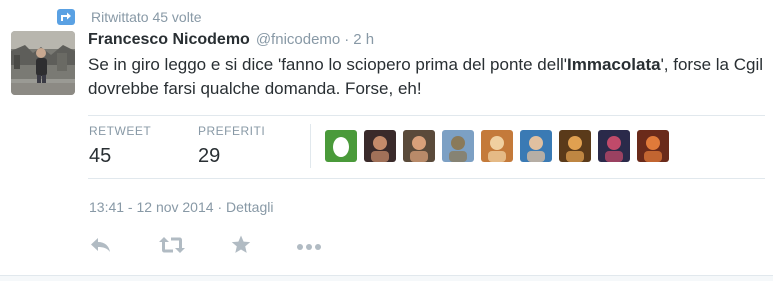 The image size is (773, 281). What do you see at coordinates (386, 278) in the screenshot?
I see `next-tweet-edge` at bounding box center [386, 278].